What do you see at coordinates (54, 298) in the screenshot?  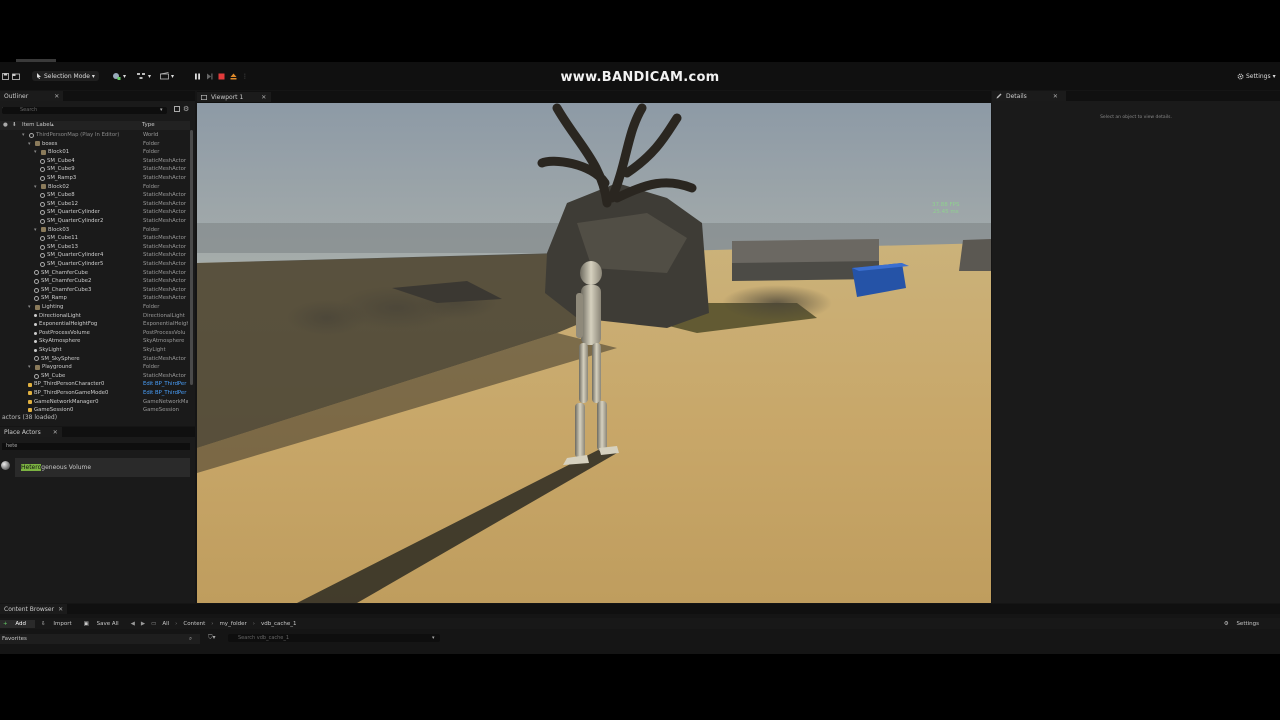 I see `outliner-row-label: SM_Ramp` at bounding box center [54, 298].